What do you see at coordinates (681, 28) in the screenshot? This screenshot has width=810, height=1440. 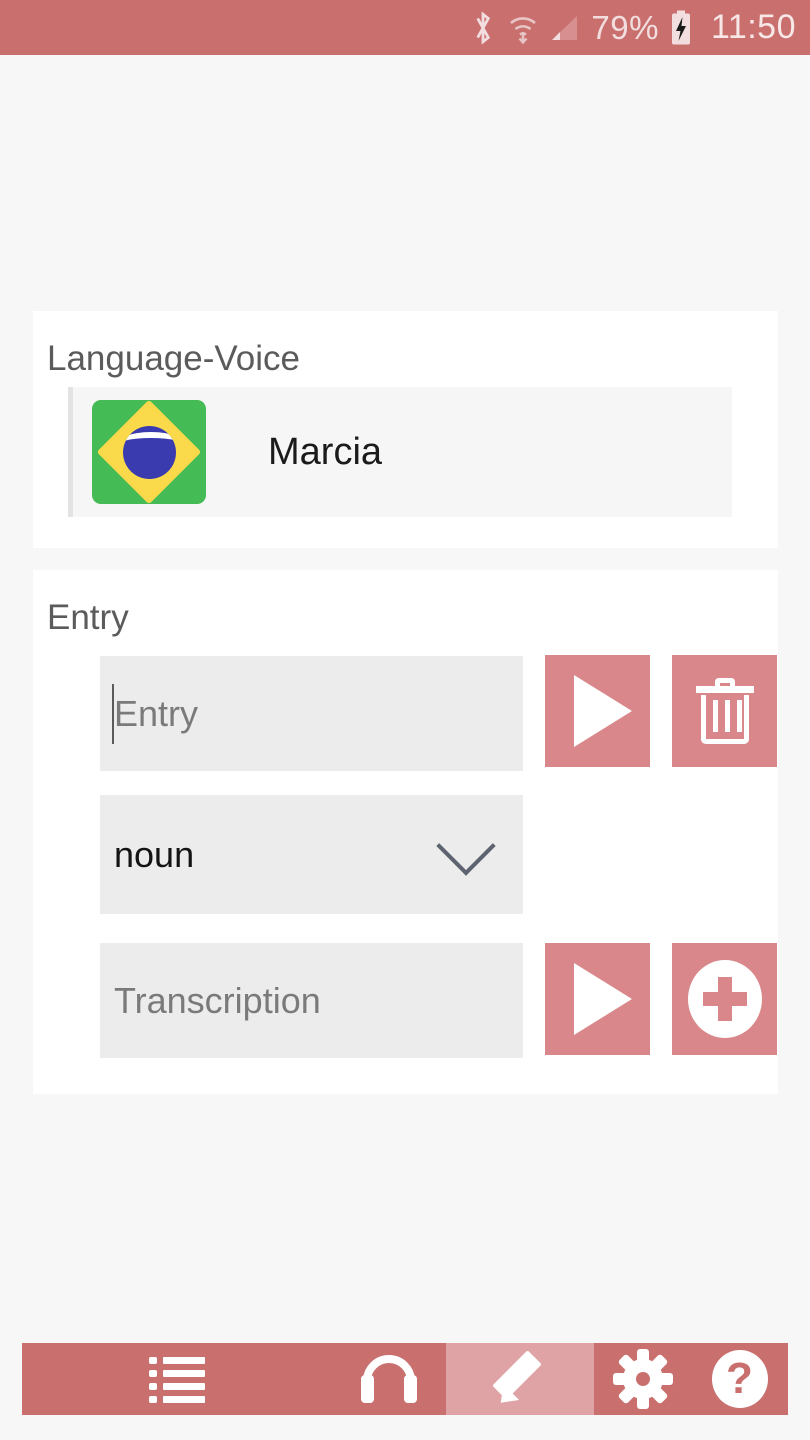 I see `battery-charging-icon` at bounding box center [681, 28].